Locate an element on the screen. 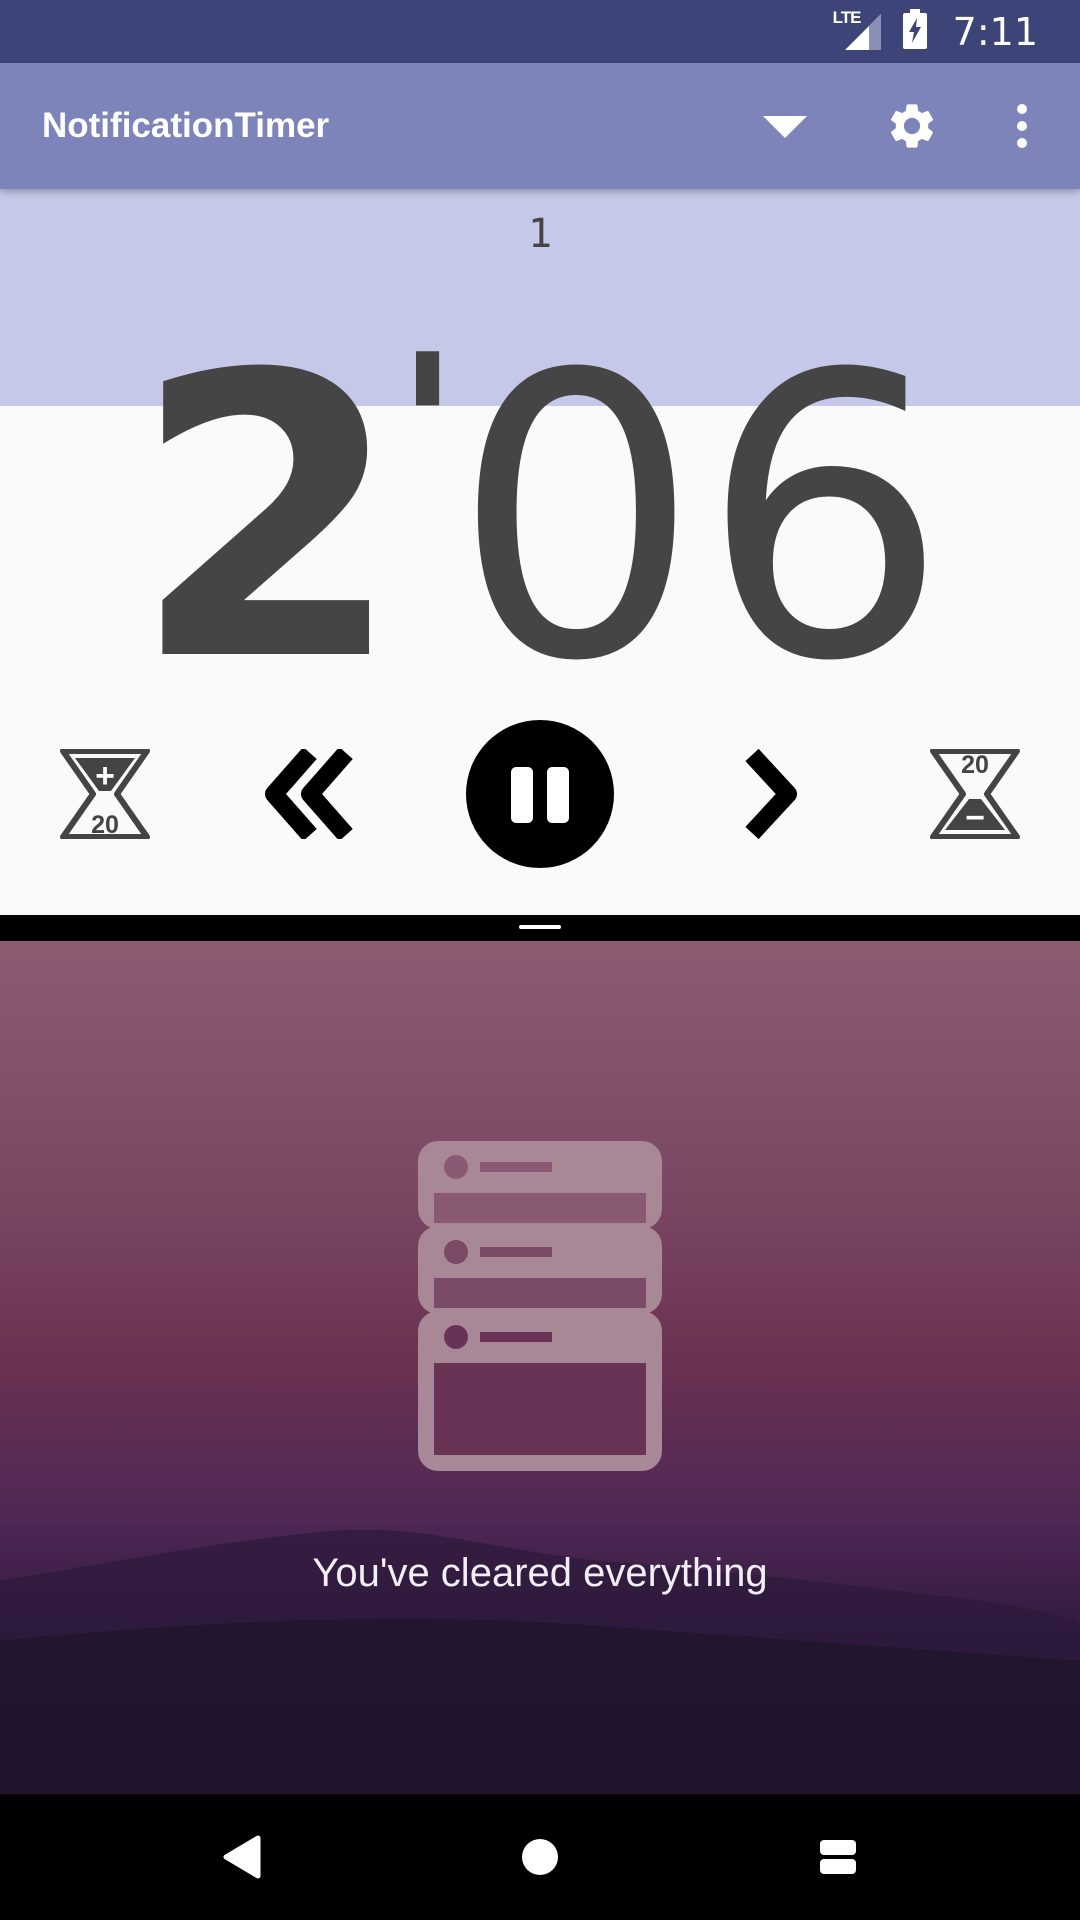  dropdown-button is located at coordinates (785, 126).